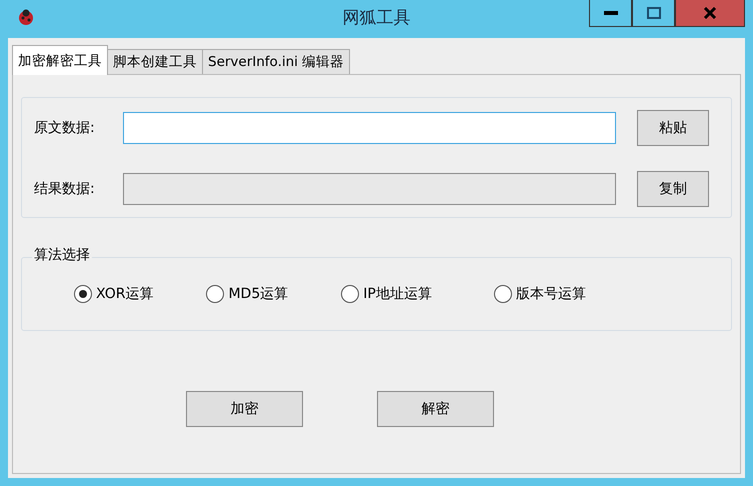 This screenshot has height=486, width=753. Describe the element at coordinates (673, 189) in the screenshot. I see `copy-button: 复制` at that location.